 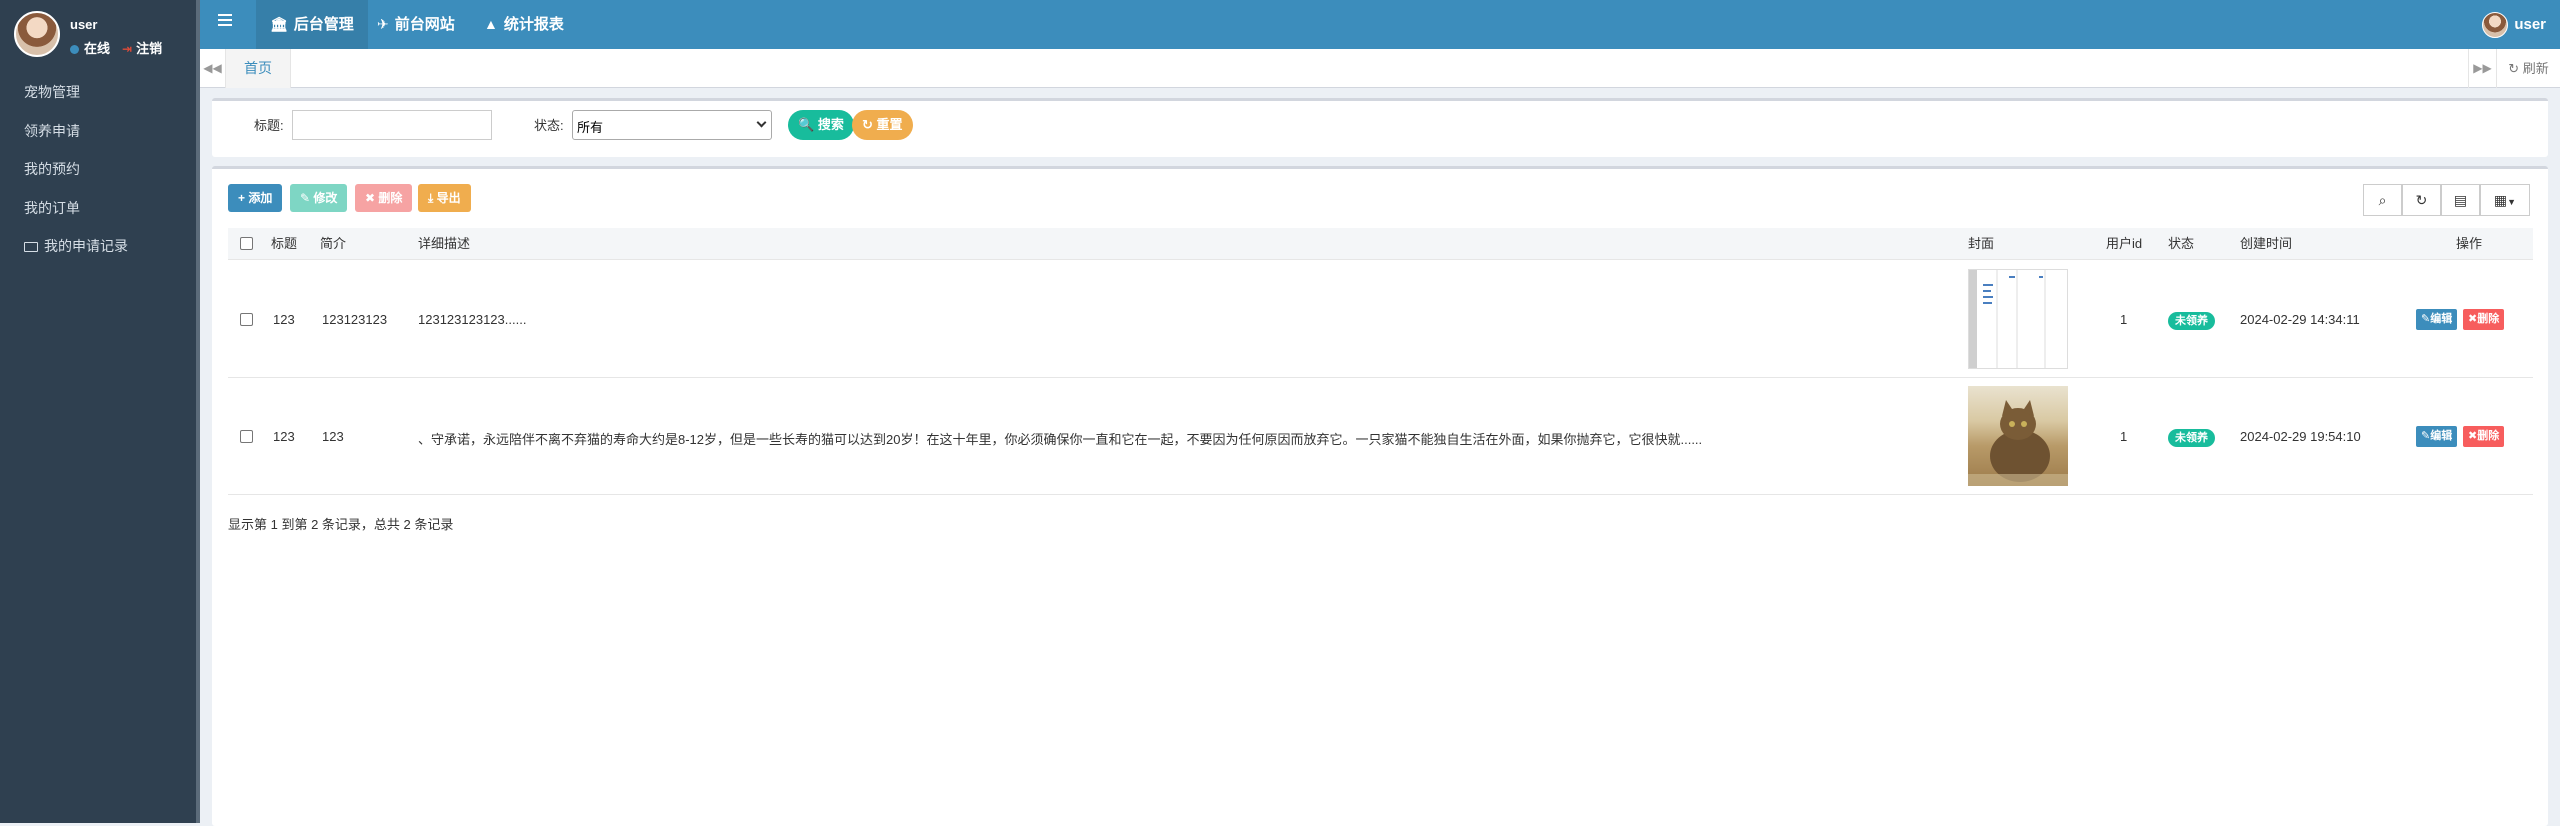 What do you see at coordinates (2007, 319) in the screenshot?
I see `cover-screenshot-thumbnail` at bounding box center [2007, 319].